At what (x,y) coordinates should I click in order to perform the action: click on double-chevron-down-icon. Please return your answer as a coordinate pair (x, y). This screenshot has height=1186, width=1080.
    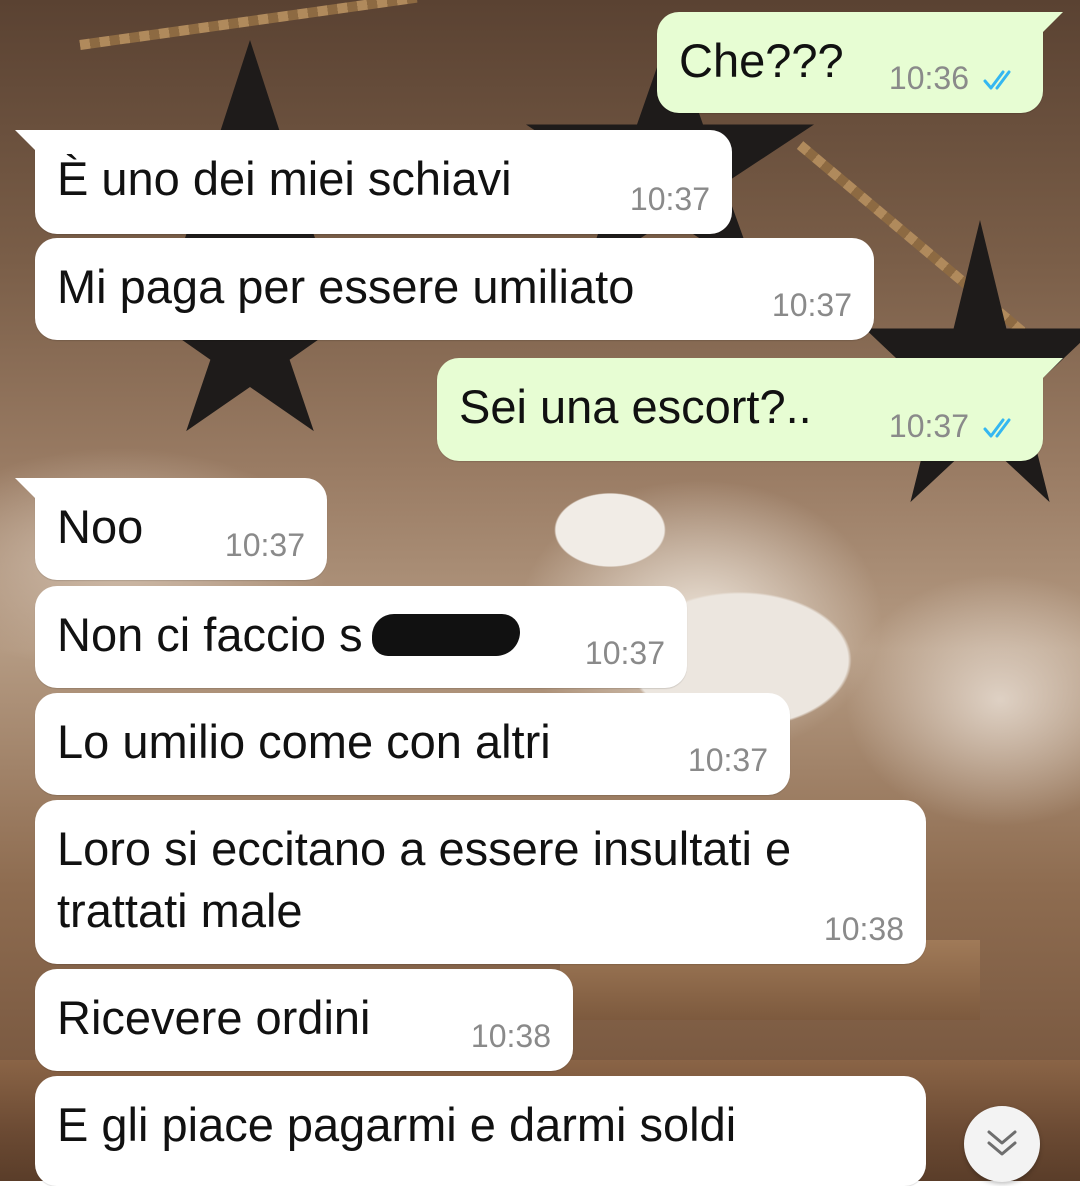
    Looking at the image, I should click on (1002, 1143).